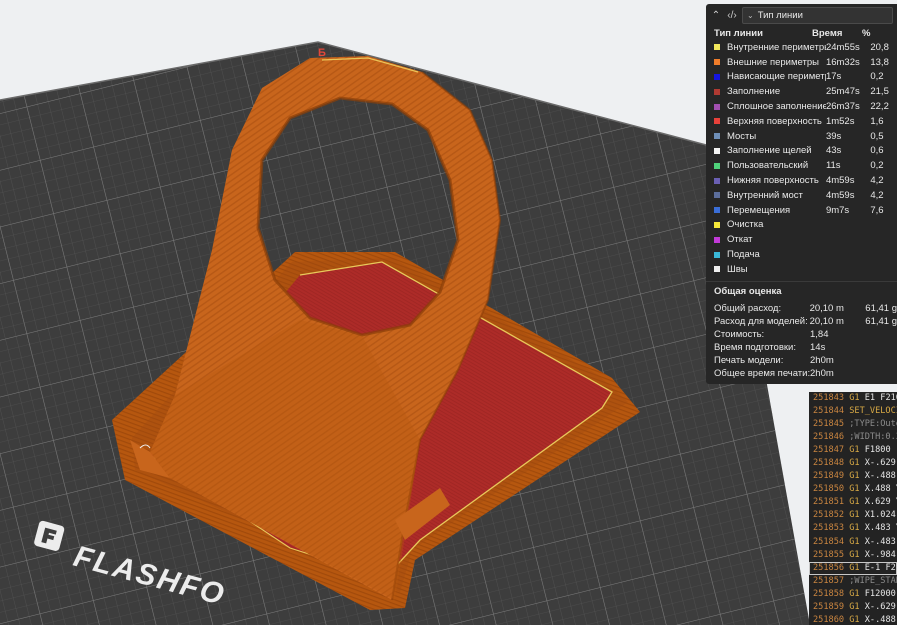 The width and height of the screenshot is (897, 625). Describe the element at coordinates (770, 254) in the screenshot. I see `legend-row-label: Подача` at that location.